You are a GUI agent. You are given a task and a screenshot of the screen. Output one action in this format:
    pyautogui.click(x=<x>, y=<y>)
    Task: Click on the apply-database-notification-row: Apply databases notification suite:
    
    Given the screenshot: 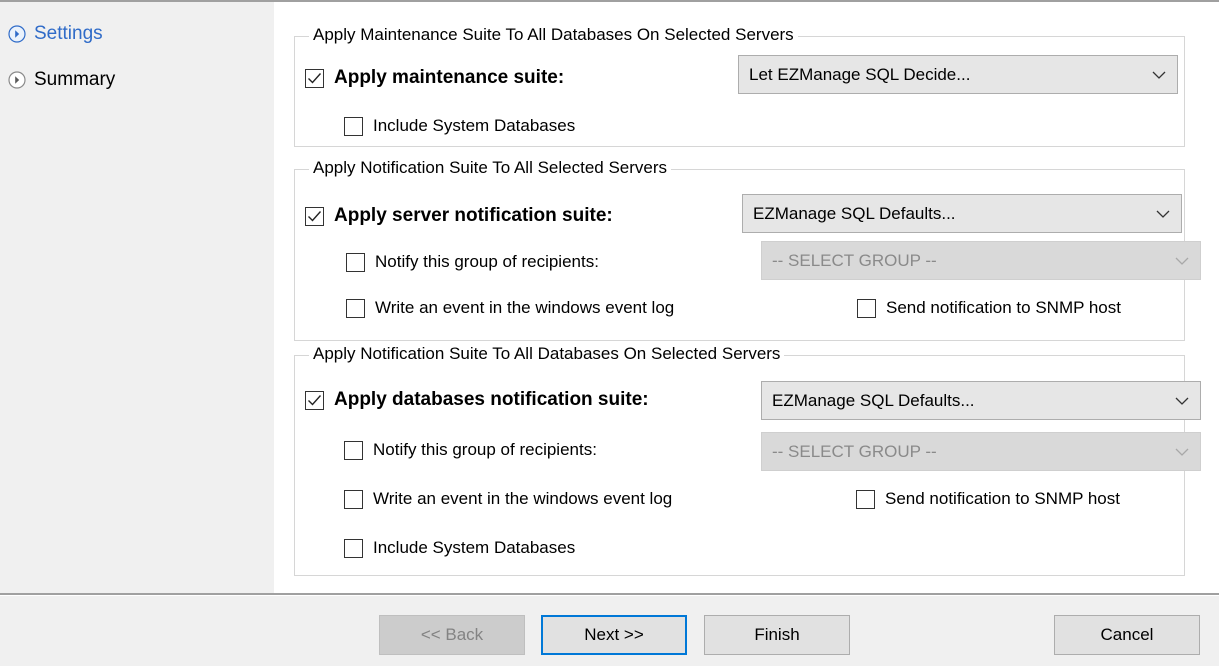 What is the action you would take?
    pyautogui.click(x=477, y=400)
    